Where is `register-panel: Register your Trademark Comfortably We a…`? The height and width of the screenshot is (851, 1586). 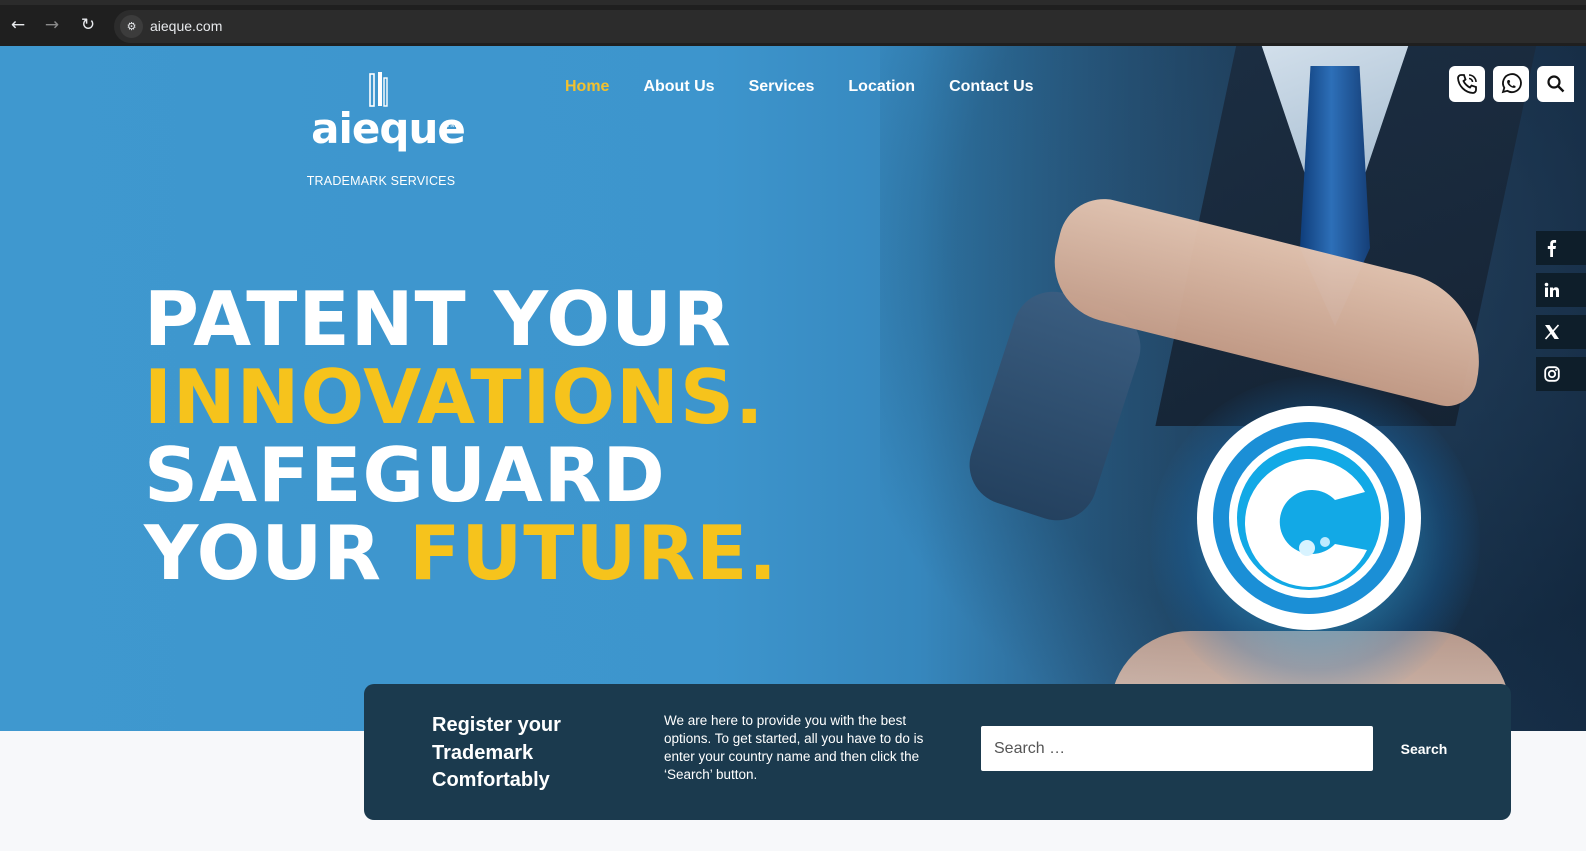
register-panel: Register your Trademark Comfortably We a… is located at coordinates (937, 752).